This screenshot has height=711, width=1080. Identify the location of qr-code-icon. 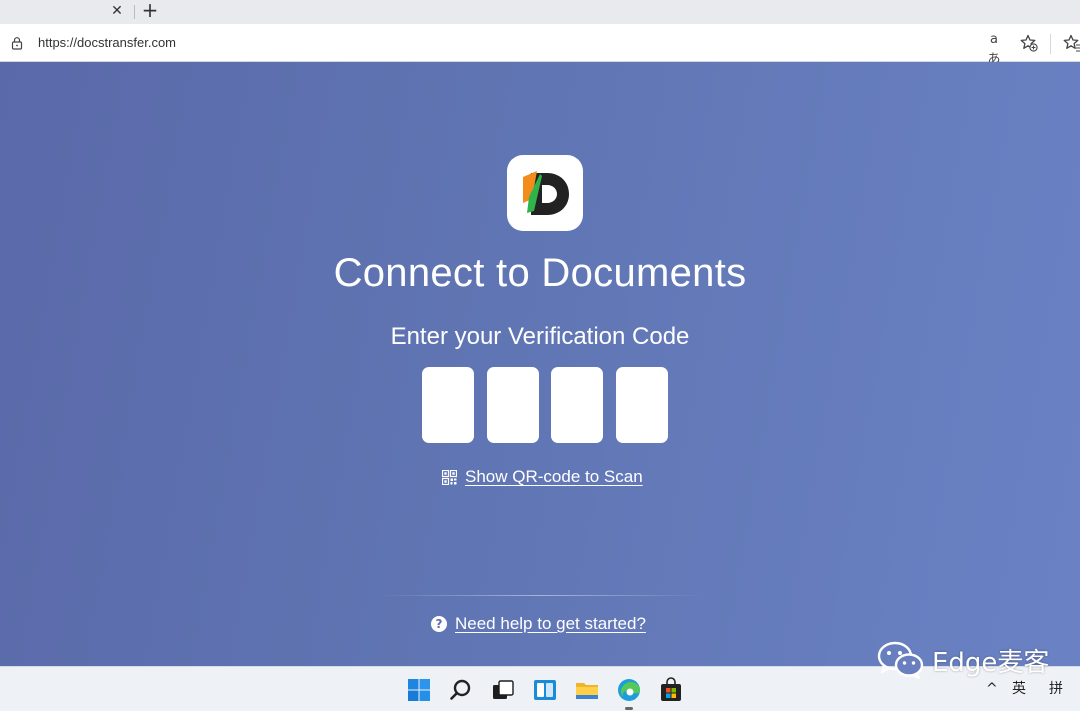
(449, 477).